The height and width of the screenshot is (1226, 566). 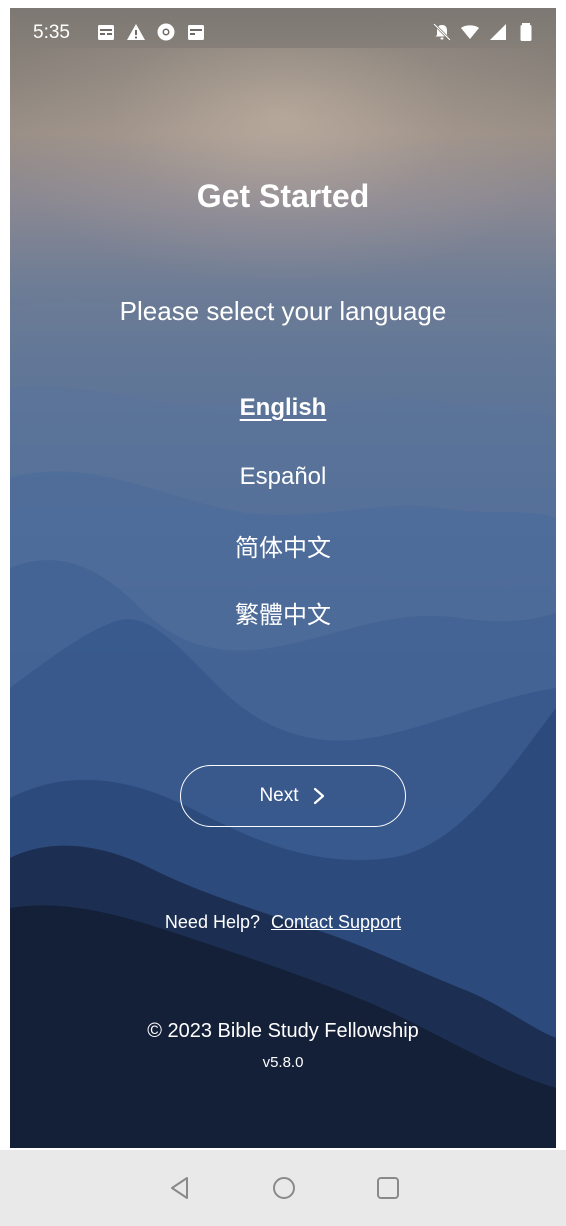 I want to click on chevron-right-icon, so click(x=318, y=796).